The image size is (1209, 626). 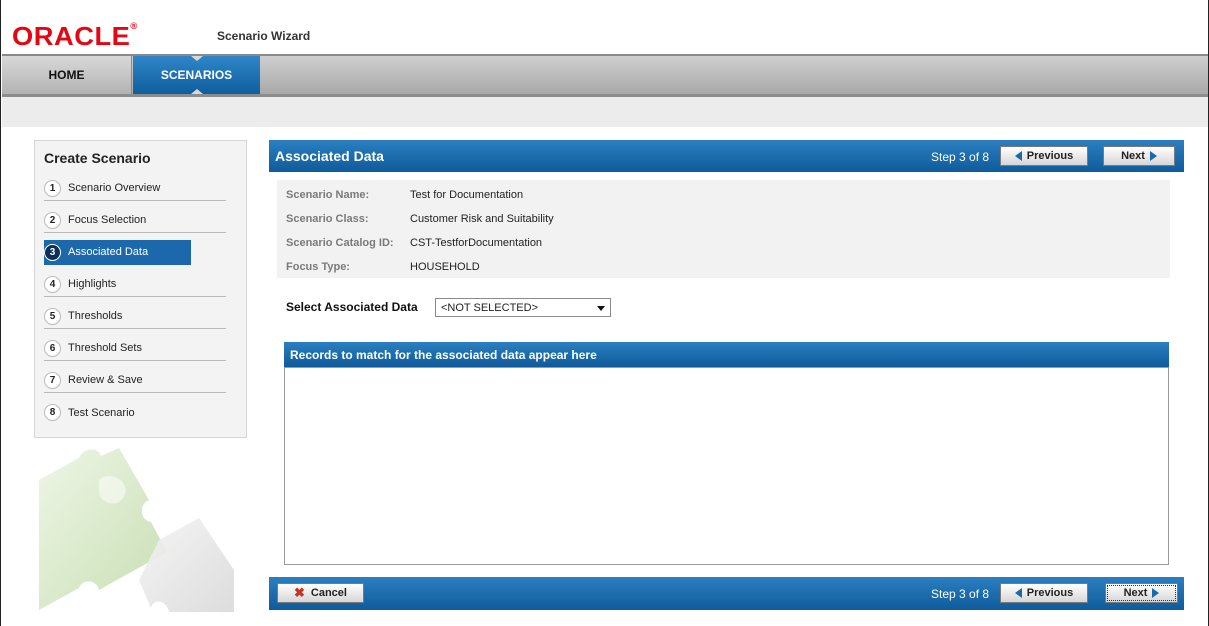 I want to click on bottom-action-bar: ✖ Cancel Step 3 of 8 Previous Next, so click(x=726, y=593).